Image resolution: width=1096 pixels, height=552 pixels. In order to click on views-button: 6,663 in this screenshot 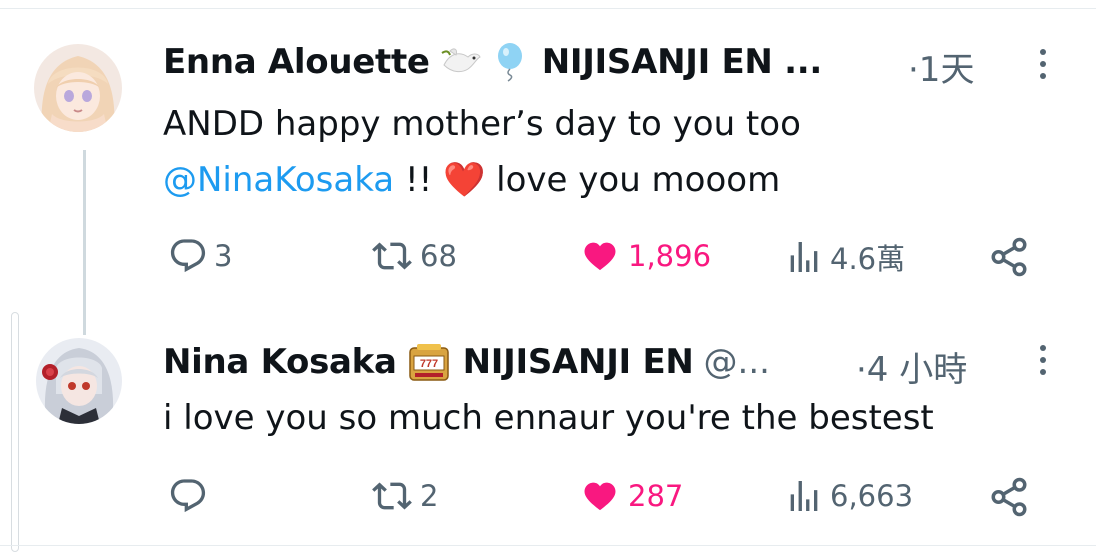, I will do `click(848, 496)`.